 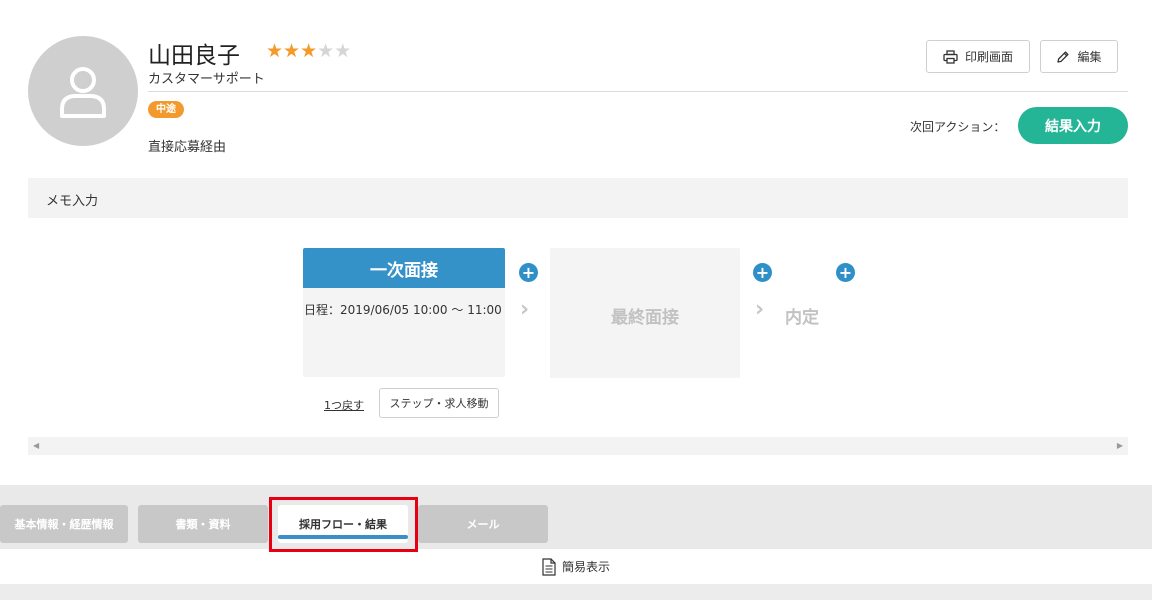 I want to click on flow-step-final-title: 内定, so click(x=802, y=315).